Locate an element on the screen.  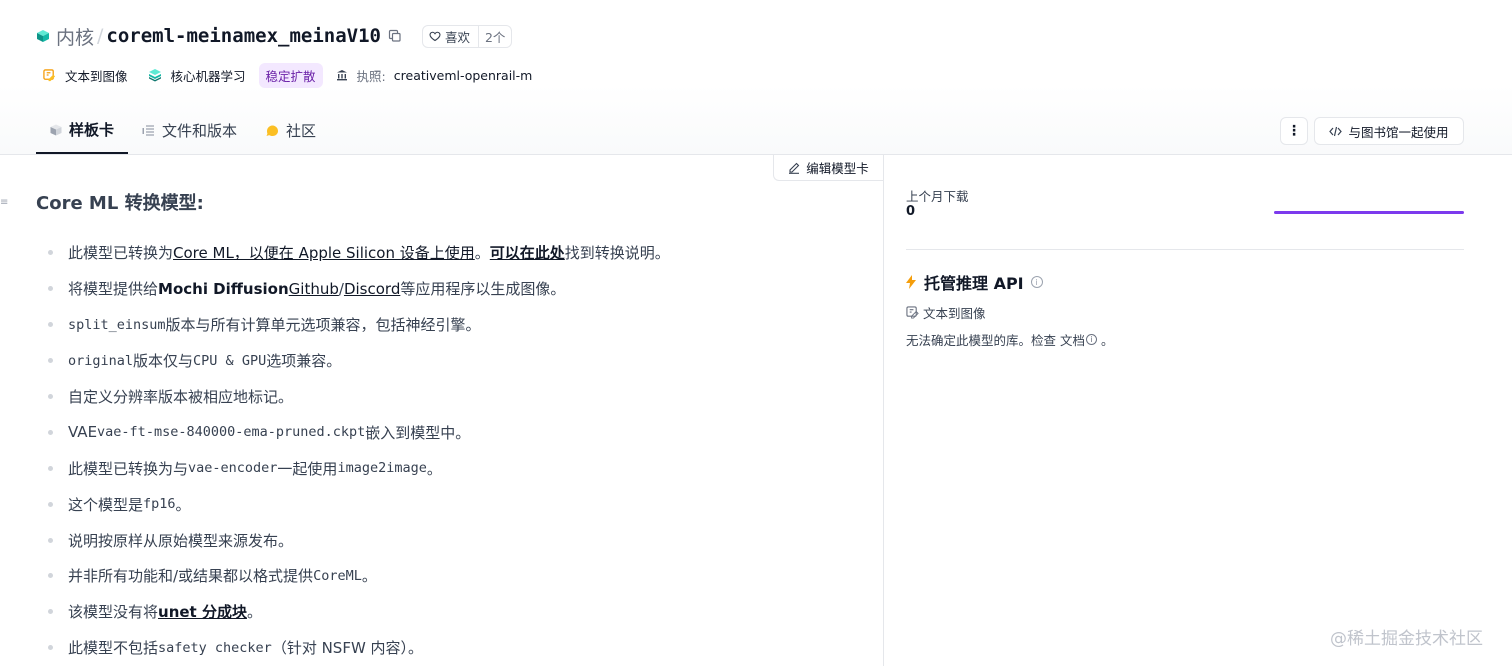
tag-library: 核心机器学习 is located at coordinates (197, 75).